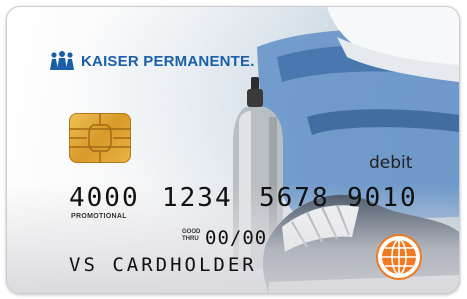 This screenshot has height=299, width=467. I want to click on card-number-group-3: 5678, so click(294, 198).